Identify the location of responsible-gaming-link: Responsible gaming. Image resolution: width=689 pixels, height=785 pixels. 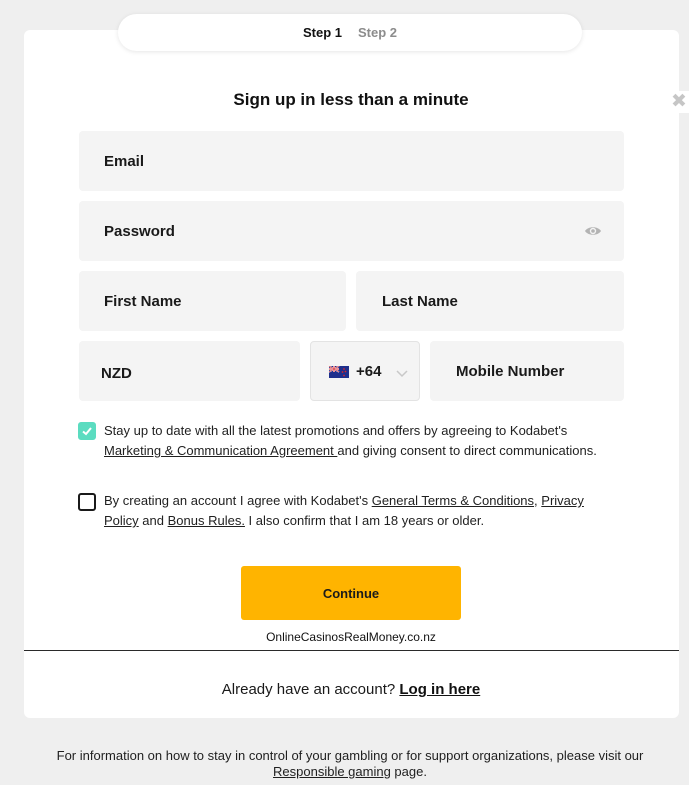
(332, 771).